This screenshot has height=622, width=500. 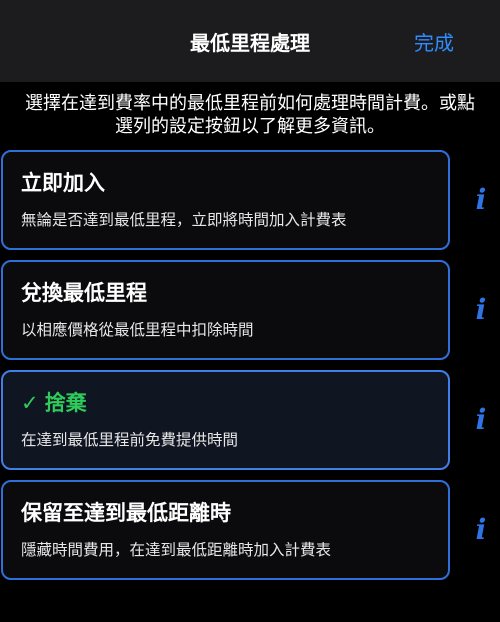 I want to click on option-description: 在達到最低里程前免費提供時間, so click(x=130, y=440).